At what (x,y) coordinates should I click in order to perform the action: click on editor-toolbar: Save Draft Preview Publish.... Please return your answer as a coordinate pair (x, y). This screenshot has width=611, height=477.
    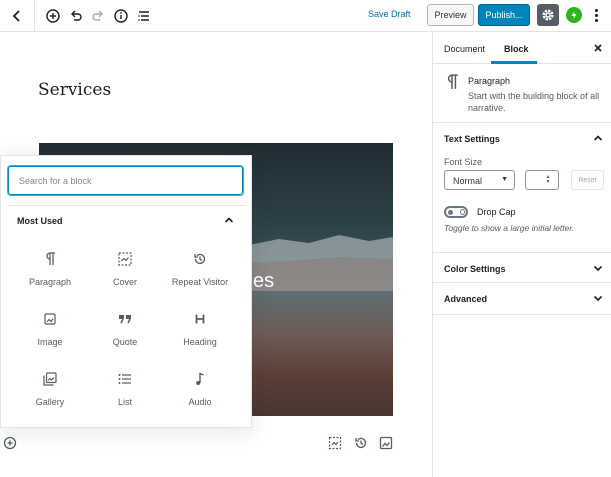
    Looking at the image, I should click on (305, 16).